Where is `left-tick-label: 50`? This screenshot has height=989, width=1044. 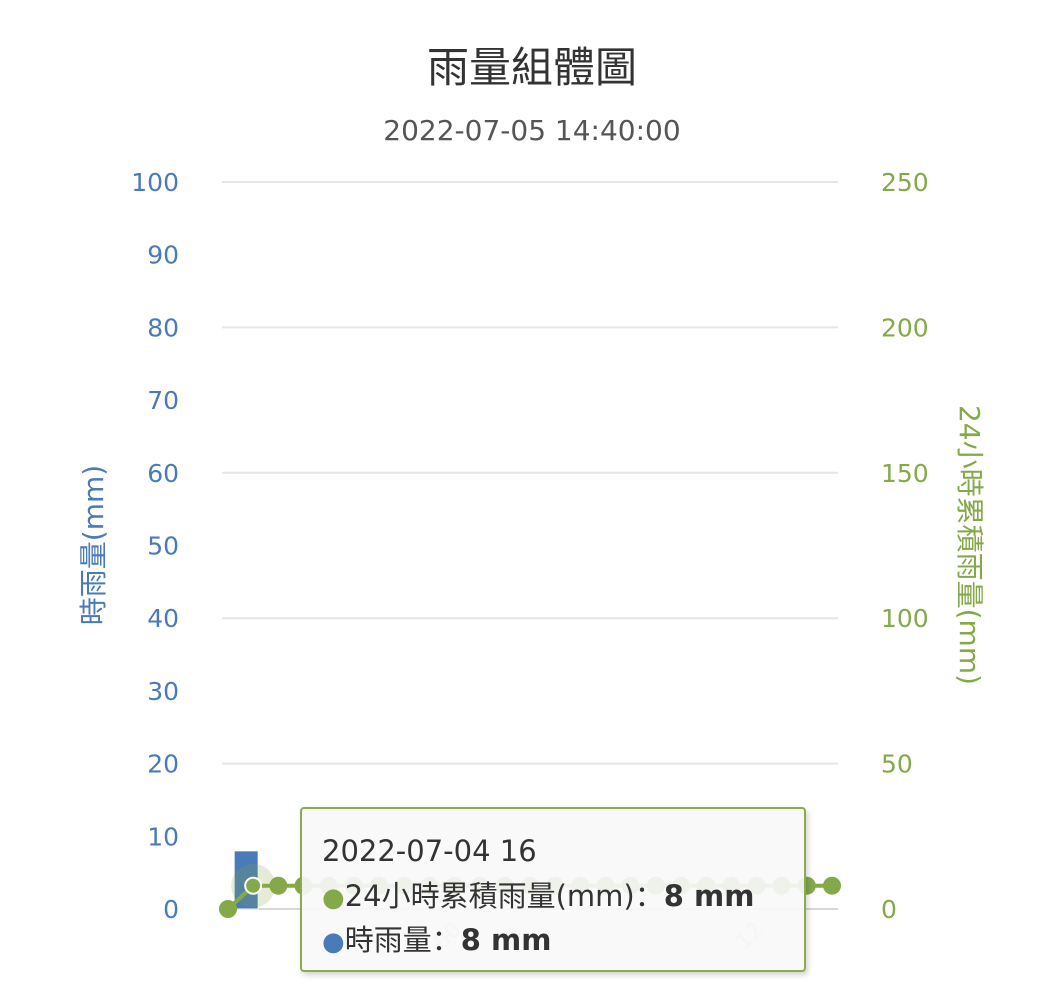 left-tick-label: 50 is located at coordinates (163, 546).